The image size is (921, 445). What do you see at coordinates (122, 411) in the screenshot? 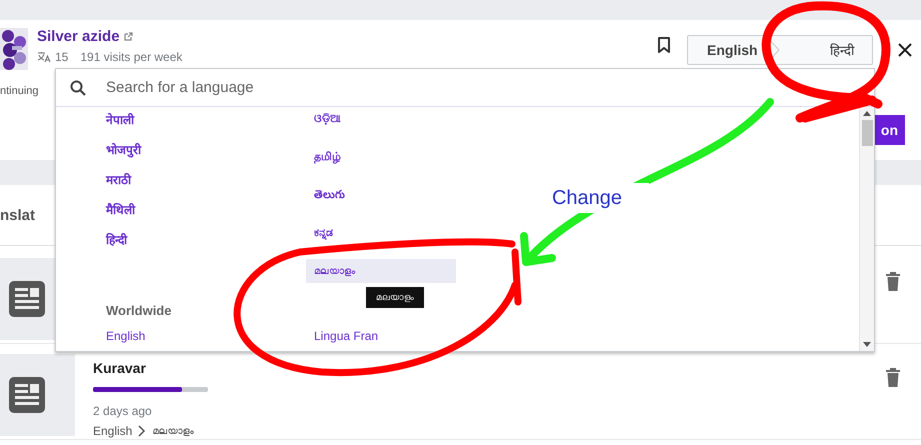
I see `timestamp: 2 days ago` at bounding box center [122, 411].